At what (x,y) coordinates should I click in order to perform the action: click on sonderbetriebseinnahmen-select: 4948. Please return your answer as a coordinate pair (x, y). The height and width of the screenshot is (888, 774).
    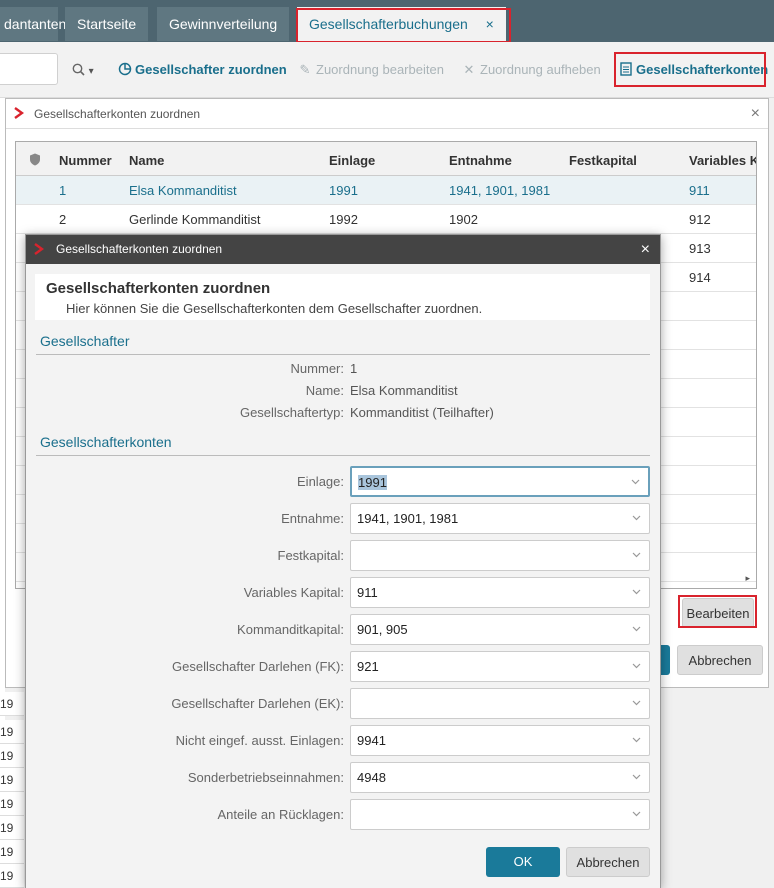
    Looking at the image, I should click on (500, 777).